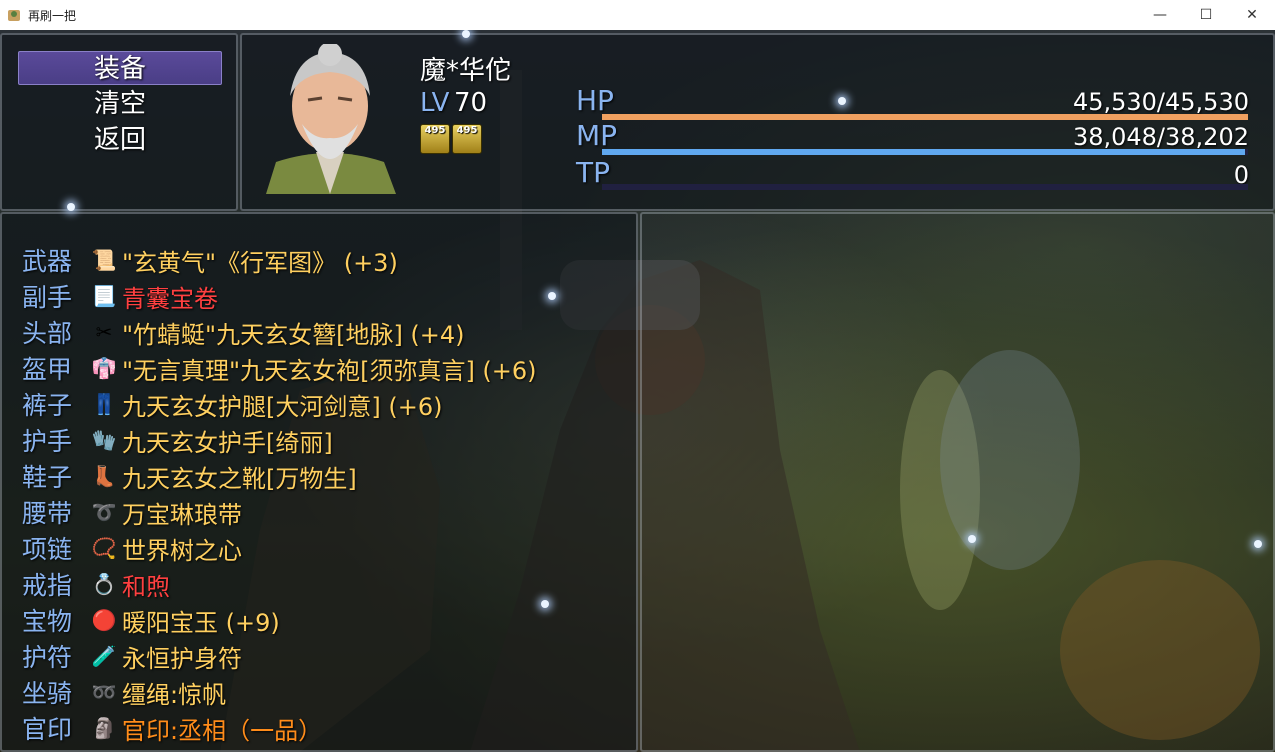 This screenshot has height=752, width=1275. I want to click on equipment-slot-row: 戒指 💍 和煦, so click(96, 584).